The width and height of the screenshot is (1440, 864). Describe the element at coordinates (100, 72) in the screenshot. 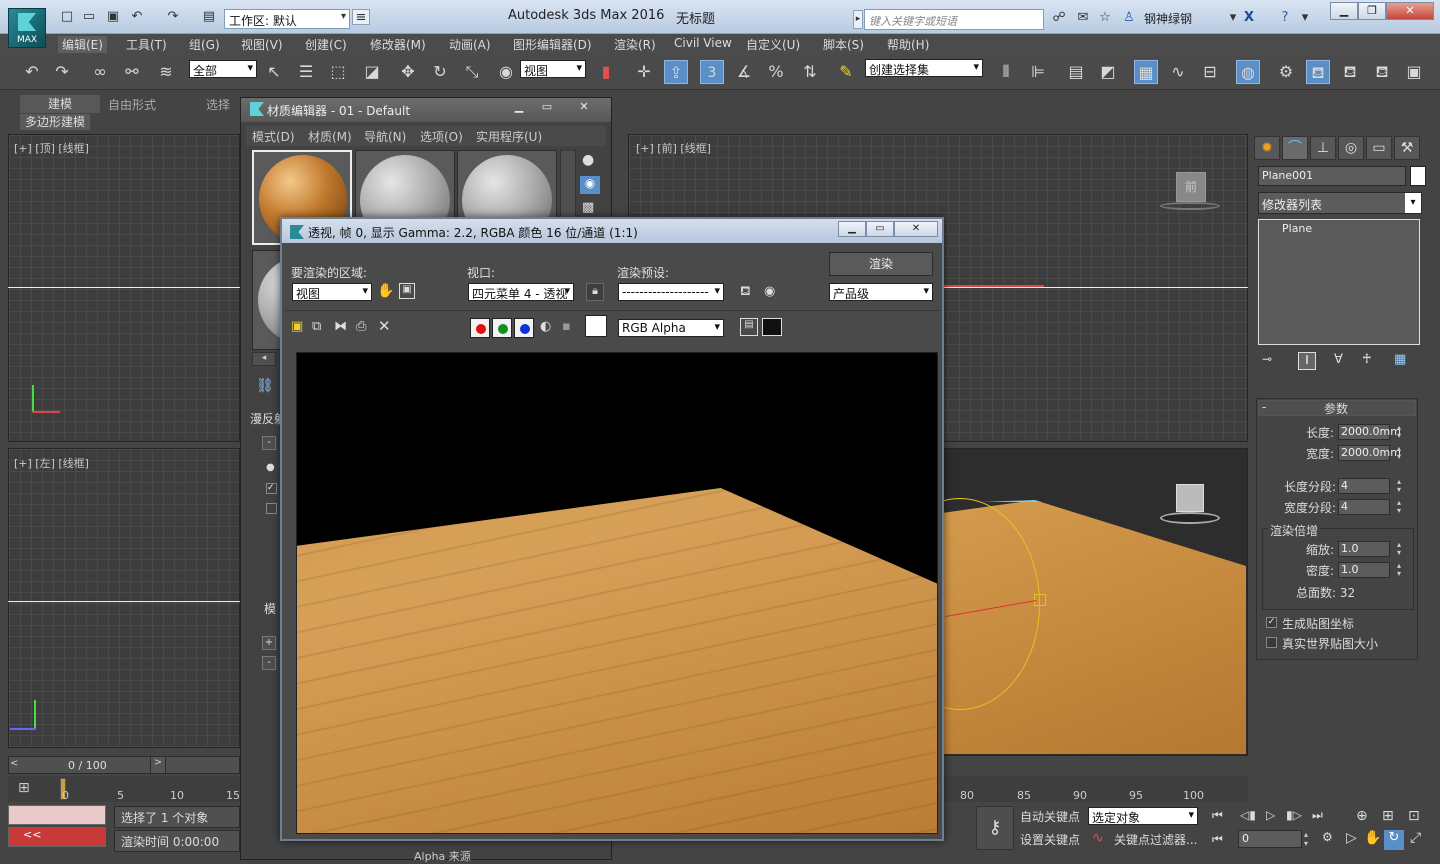

I see `select-link-icon: ∞` at that location.